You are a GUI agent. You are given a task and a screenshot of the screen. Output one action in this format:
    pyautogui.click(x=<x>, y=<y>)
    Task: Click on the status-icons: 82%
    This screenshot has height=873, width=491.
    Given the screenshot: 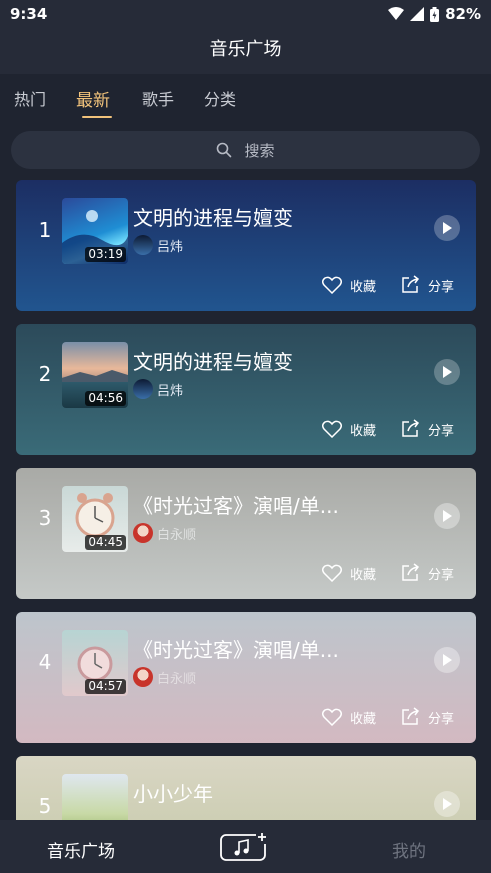 What is the action you would take?
    pyautogui.click(x=434, y=14)
    